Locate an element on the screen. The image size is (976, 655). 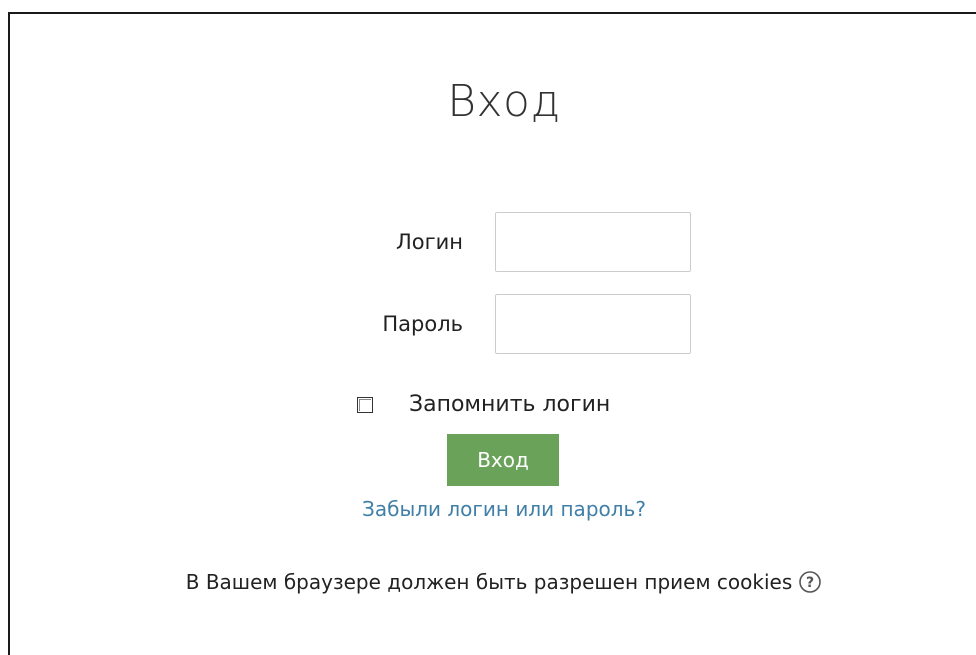
forgot-password-link: Забыли логин или пароль? is located at coordinates (493, 509).